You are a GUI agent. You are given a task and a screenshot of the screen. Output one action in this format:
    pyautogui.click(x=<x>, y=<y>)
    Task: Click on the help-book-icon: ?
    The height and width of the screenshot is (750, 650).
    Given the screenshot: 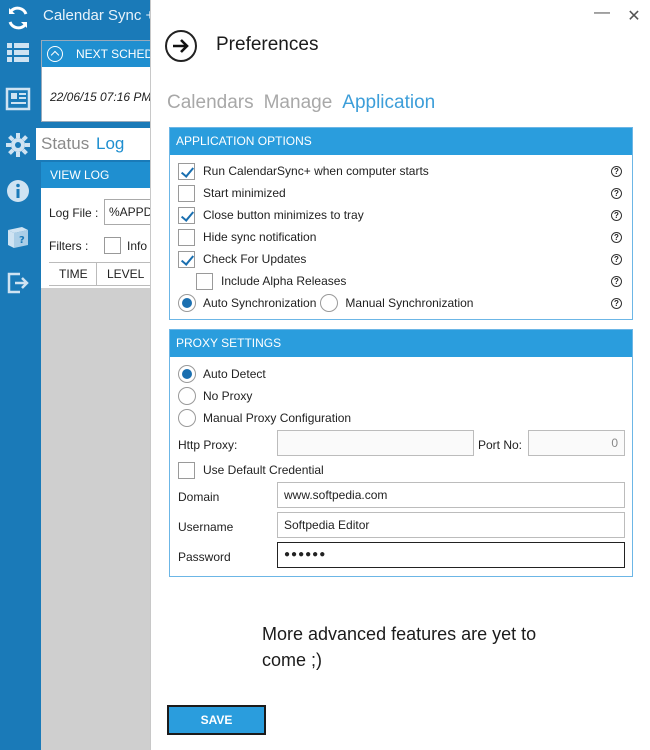 What is the action you would take?
    pyautogui.click(x=18, y=237)
    